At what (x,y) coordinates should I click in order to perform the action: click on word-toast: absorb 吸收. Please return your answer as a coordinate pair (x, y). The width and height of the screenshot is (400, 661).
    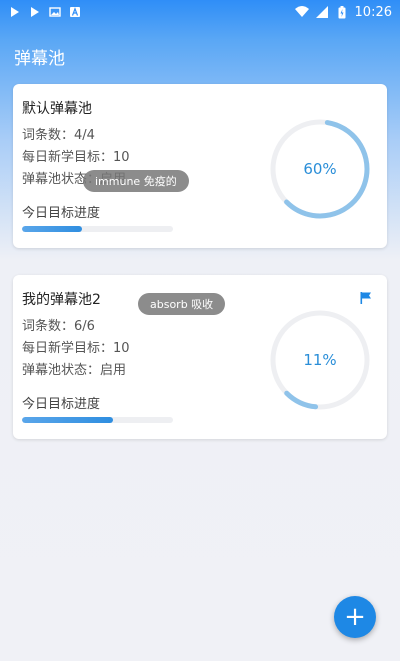
    Looking at the image, I should click on (182, 304).